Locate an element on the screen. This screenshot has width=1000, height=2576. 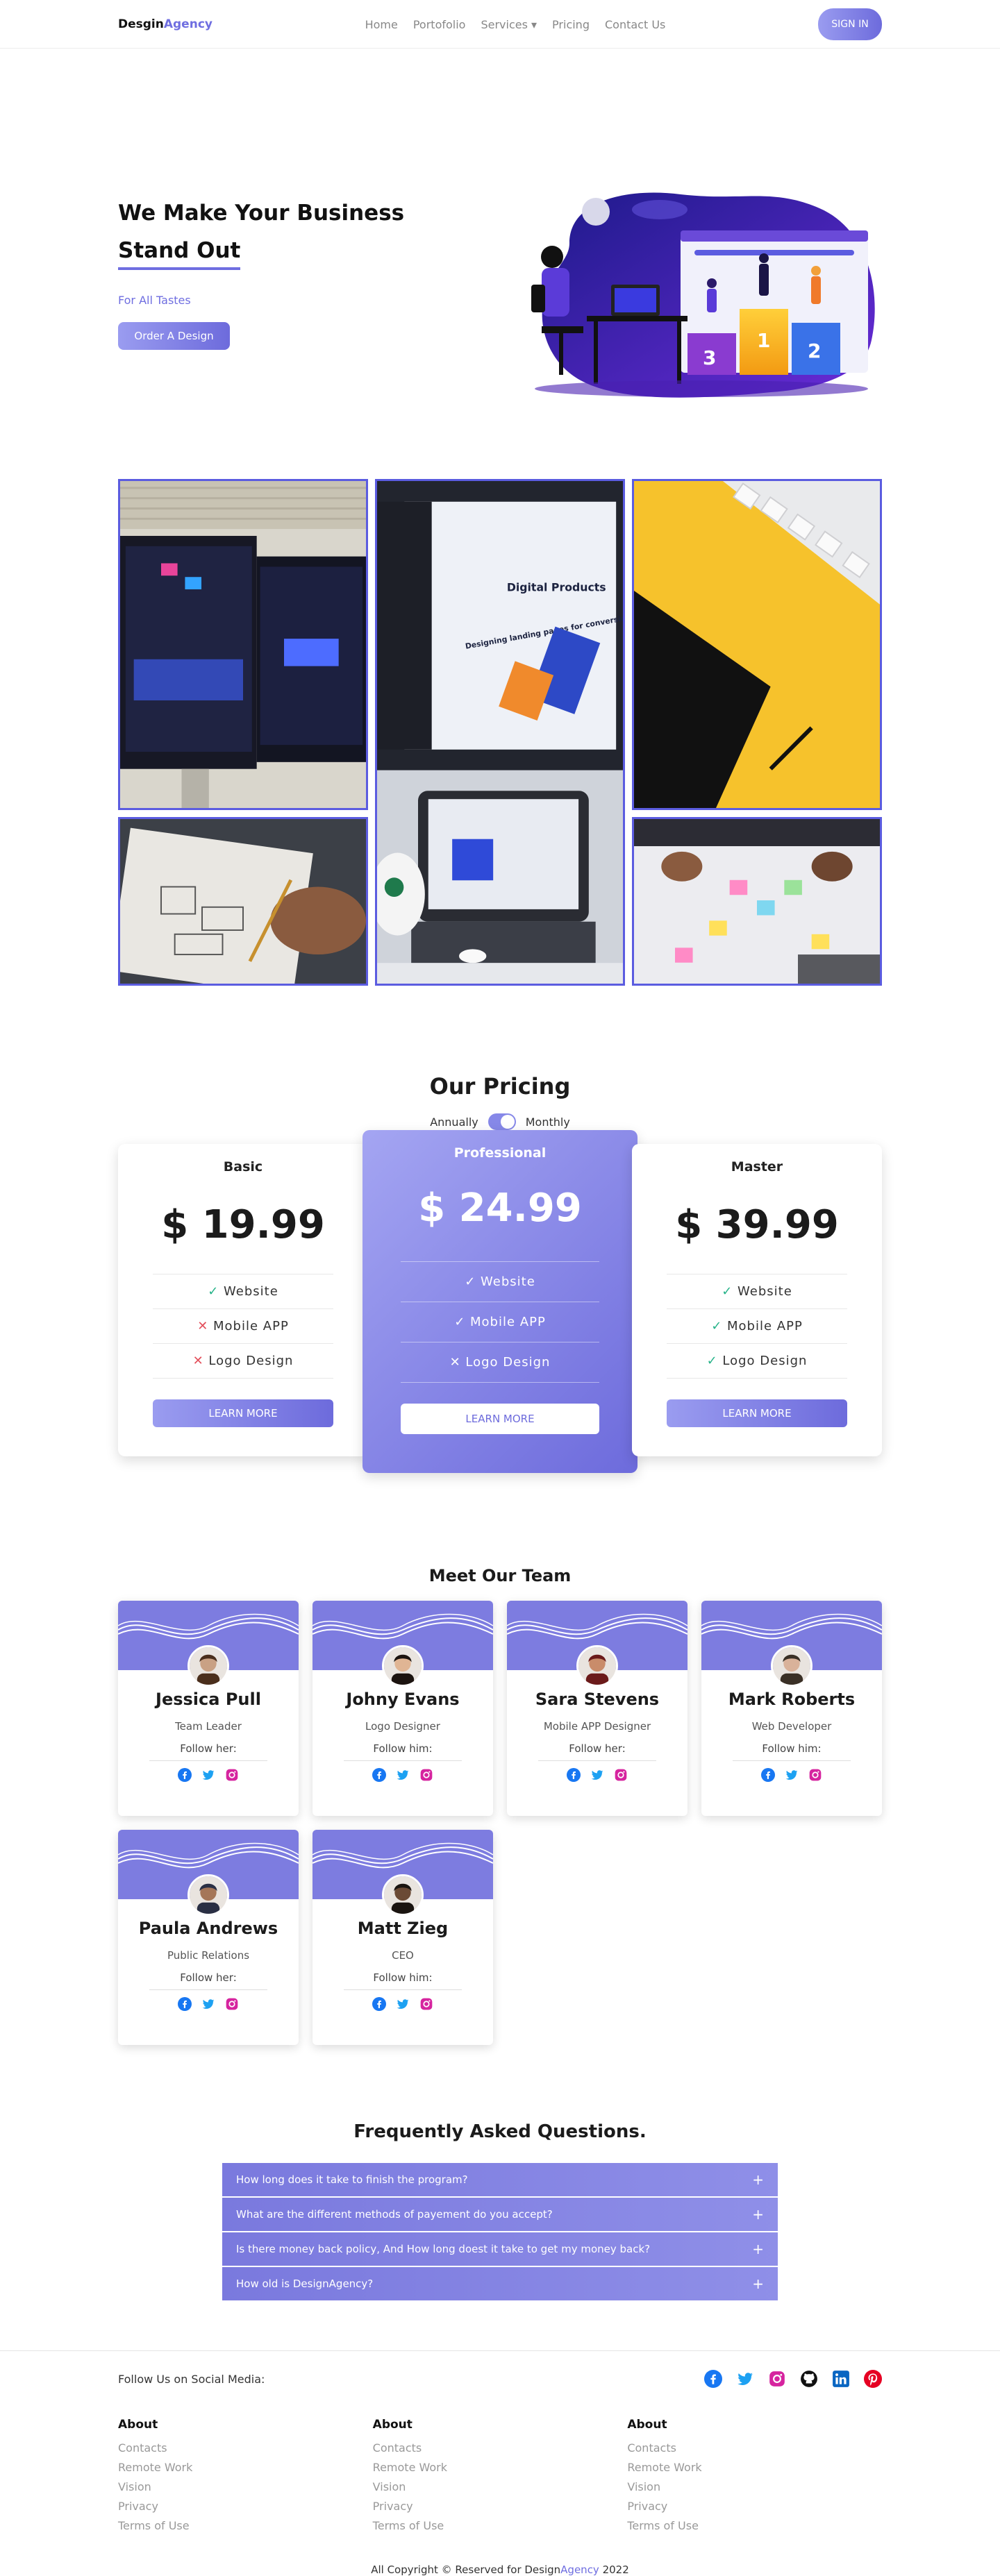
feature-label: Mobile APP is located at coordinates (508, 1322).